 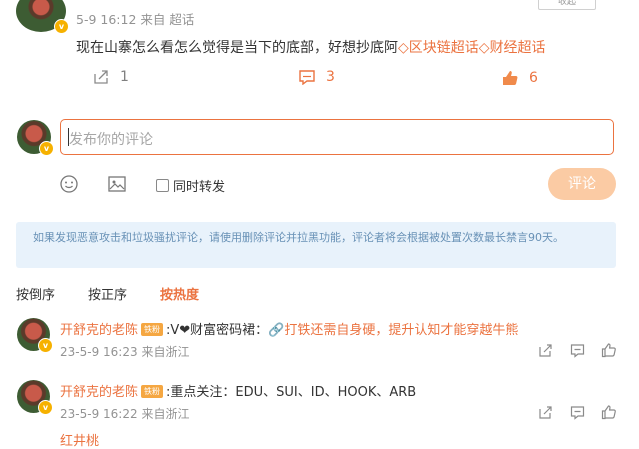 I want to click on comment-username: 红井桃, so click(x=79, y=441).